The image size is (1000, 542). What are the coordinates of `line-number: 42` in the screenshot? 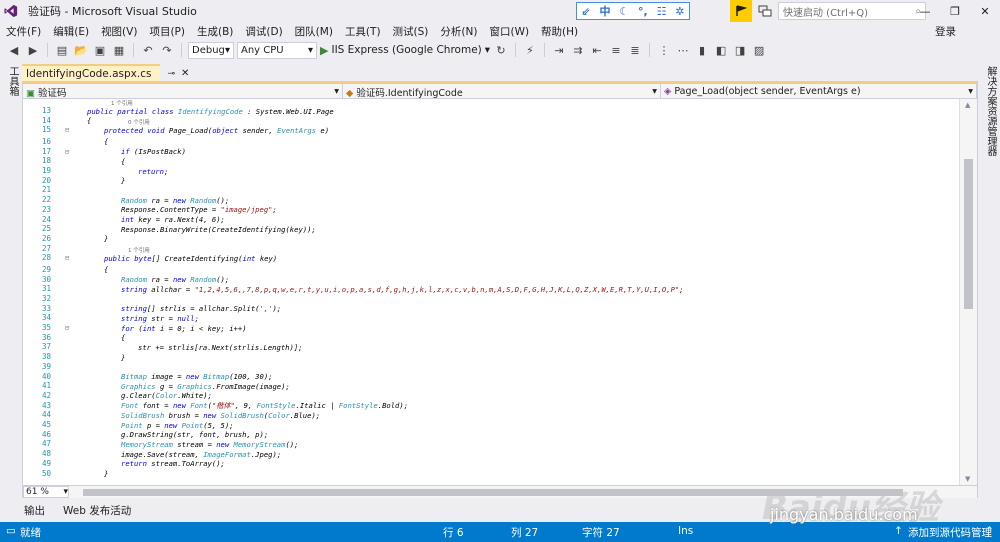 It's located at (46, 395).